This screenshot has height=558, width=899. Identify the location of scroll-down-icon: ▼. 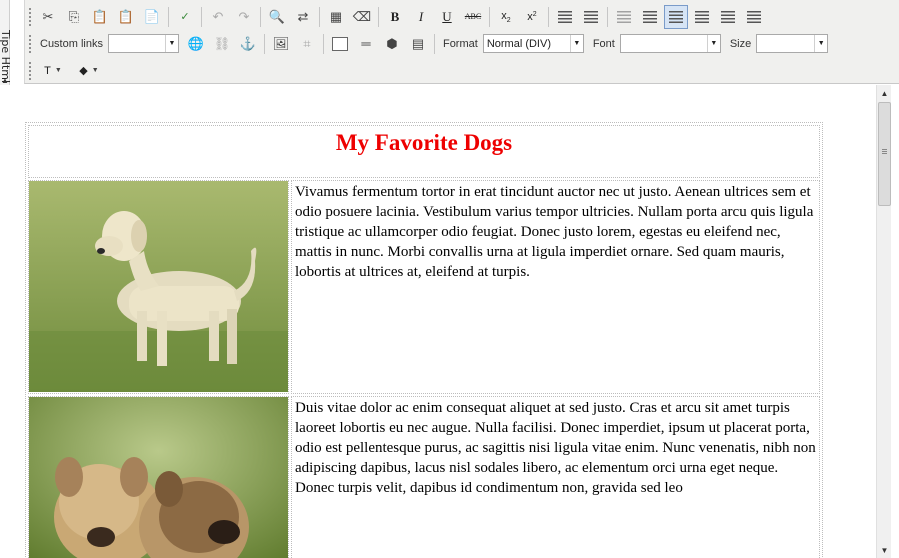
(884, 550).